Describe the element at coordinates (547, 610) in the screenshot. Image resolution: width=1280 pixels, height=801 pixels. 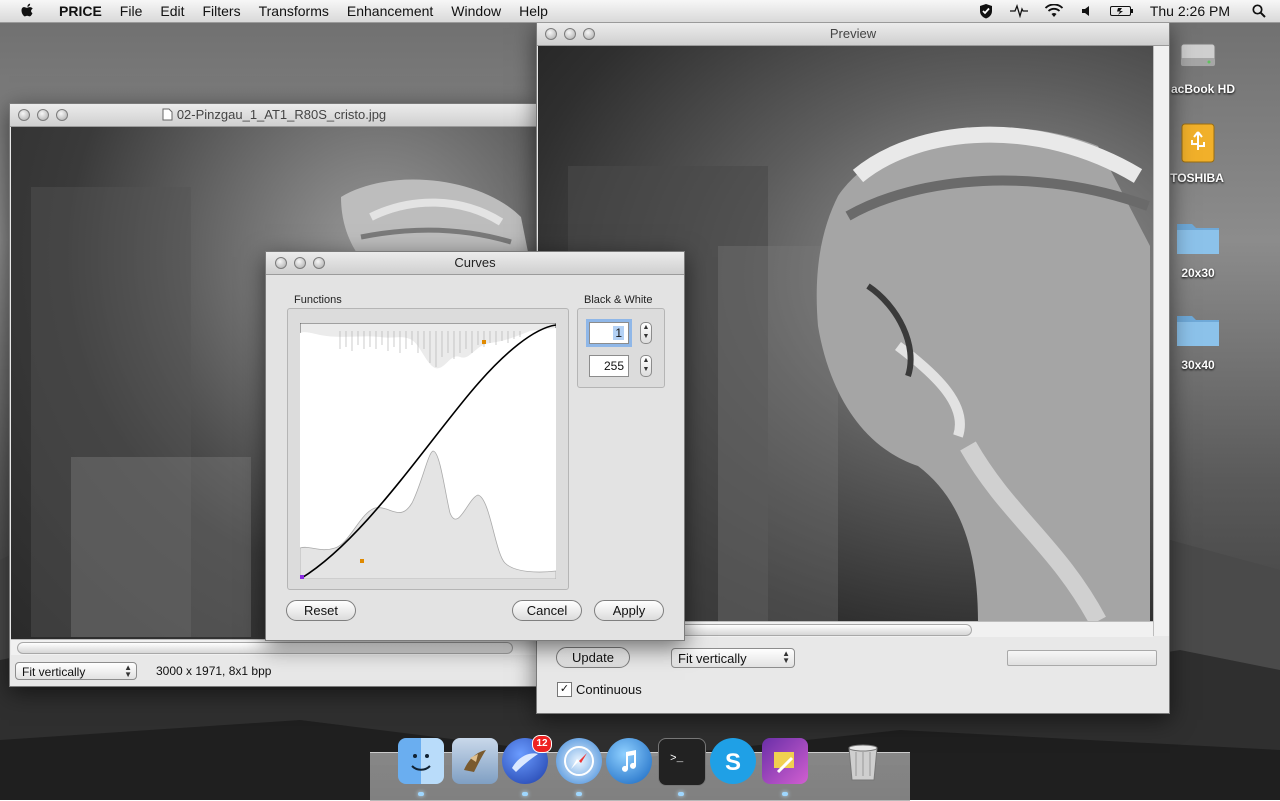
I see `cancel-button: Cancel` at that location.